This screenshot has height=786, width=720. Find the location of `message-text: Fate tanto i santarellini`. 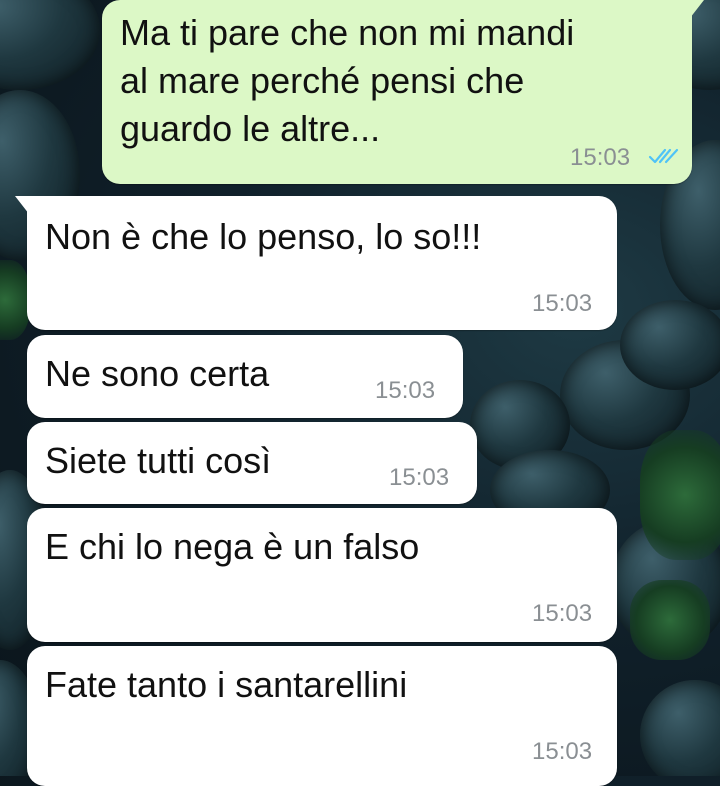

message-text: Fate tanto i santarellini is located at coordinates (226, 684).